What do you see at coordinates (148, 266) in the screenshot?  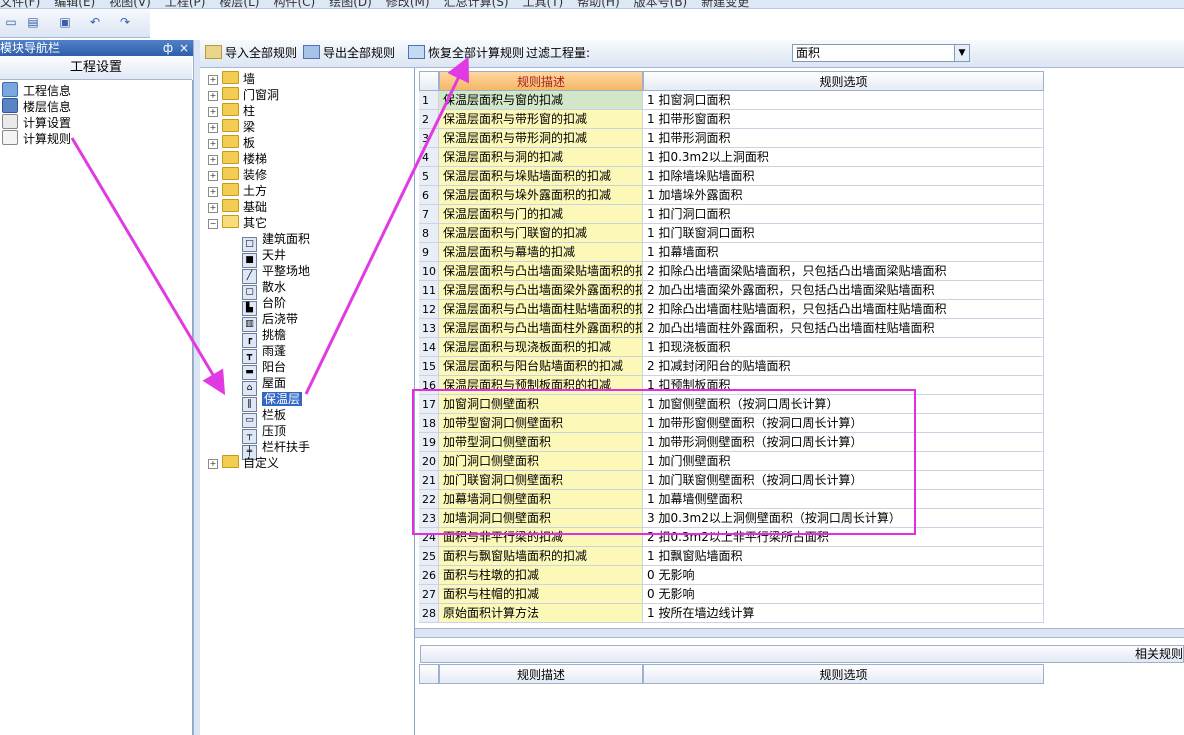 I see `arrow-to-insulation` at bounding box center [148, 266].